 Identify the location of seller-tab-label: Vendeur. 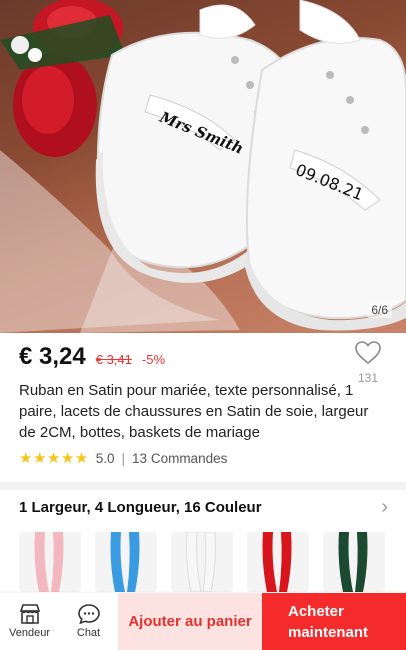
(29, 633).